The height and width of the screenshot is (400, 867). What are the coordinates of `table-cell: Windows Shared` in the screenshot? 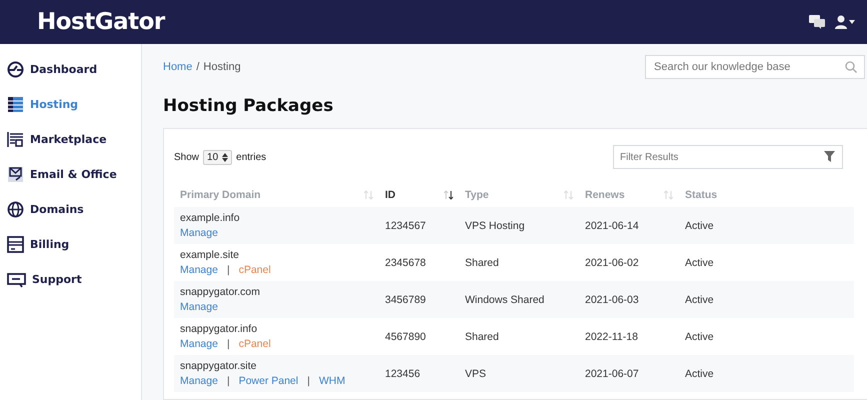 It's located at (519, 299).